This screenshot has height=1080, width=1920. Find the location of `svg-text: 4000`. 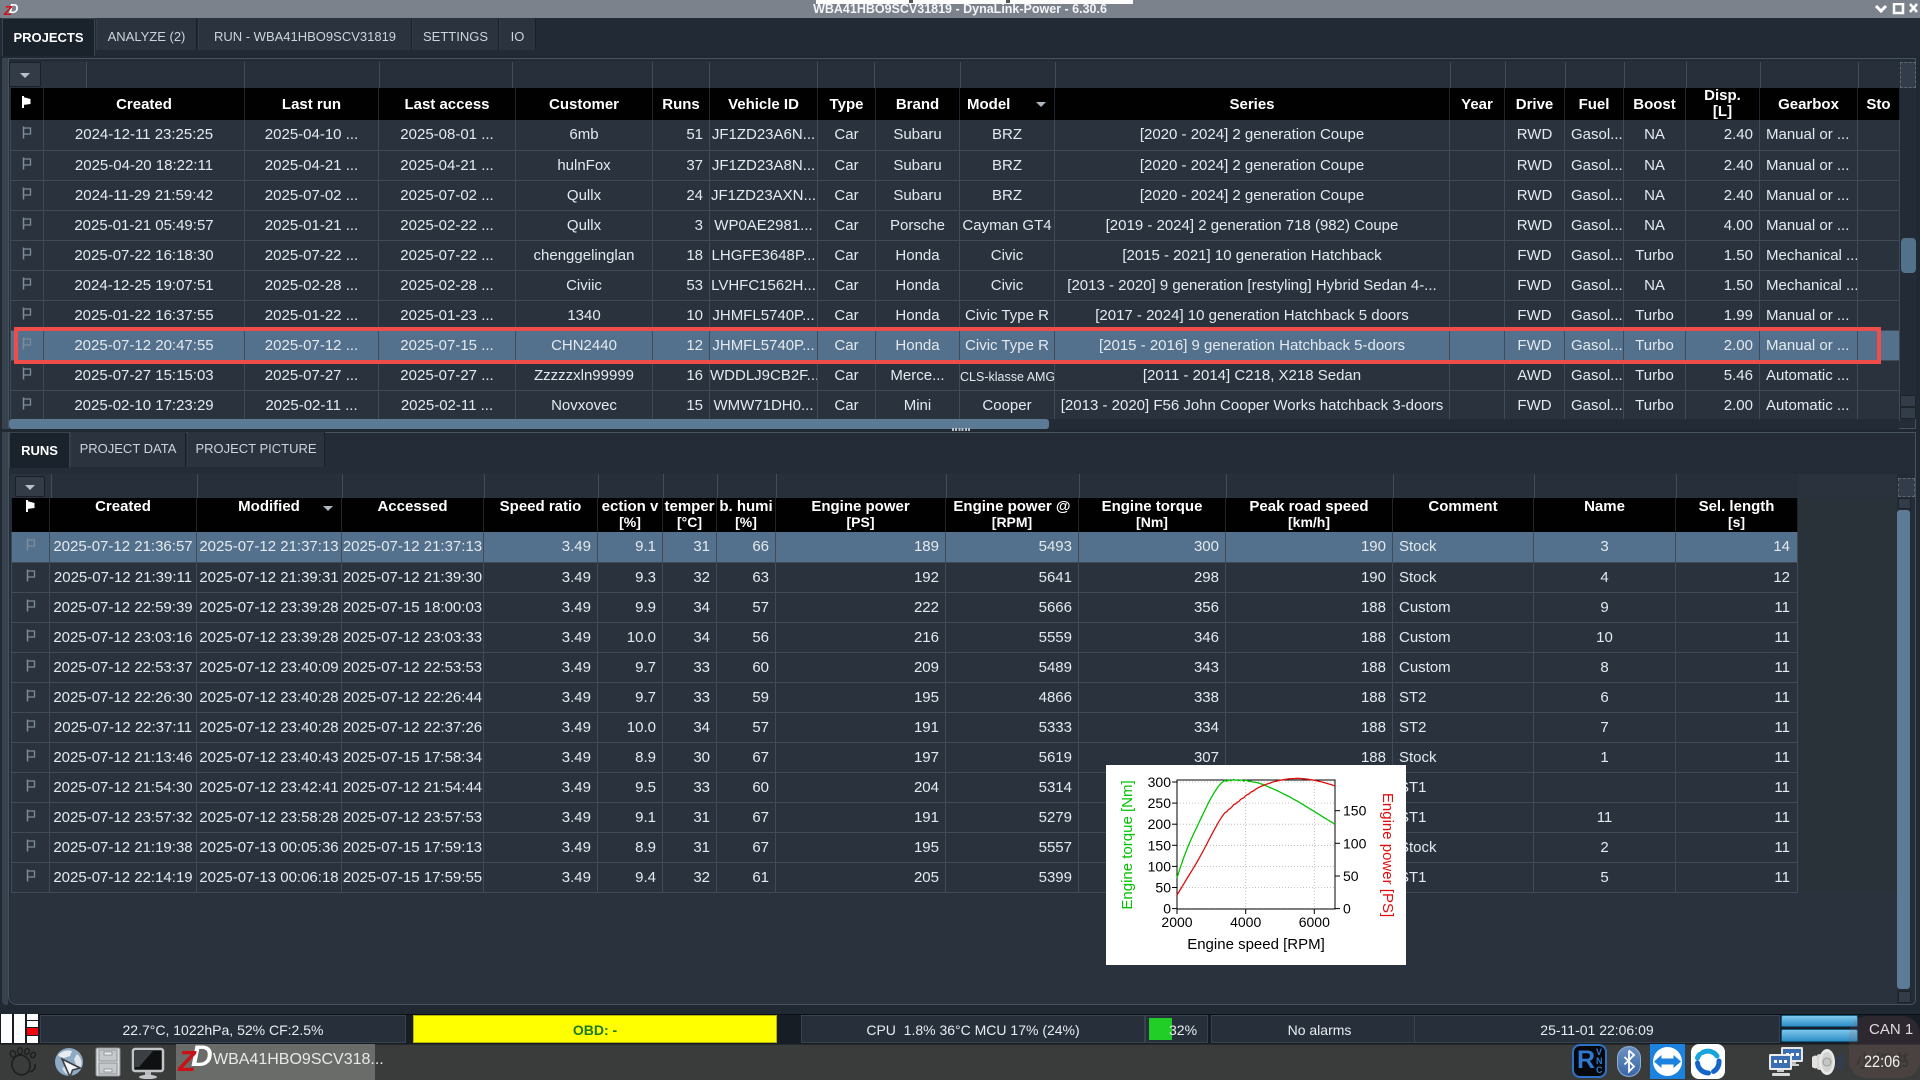

svg-text: 4000 is located at coordinates (1245, 922).